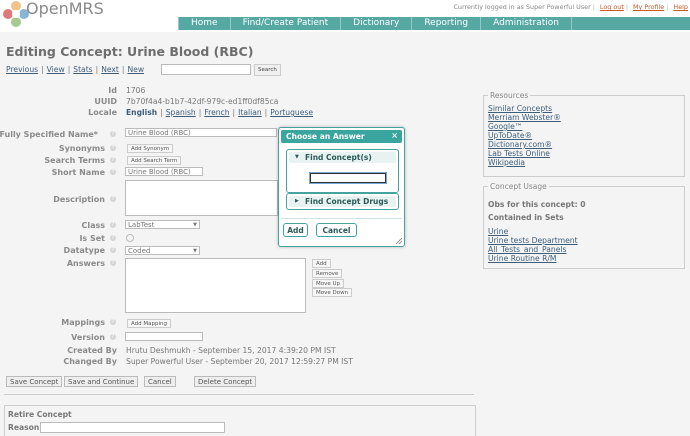 The height and width of the screenshot is (436, 690). What do you see at coordinates (348, 178) in the screenshot?
I see `find-concept-input` at bounding box center [348, 178].